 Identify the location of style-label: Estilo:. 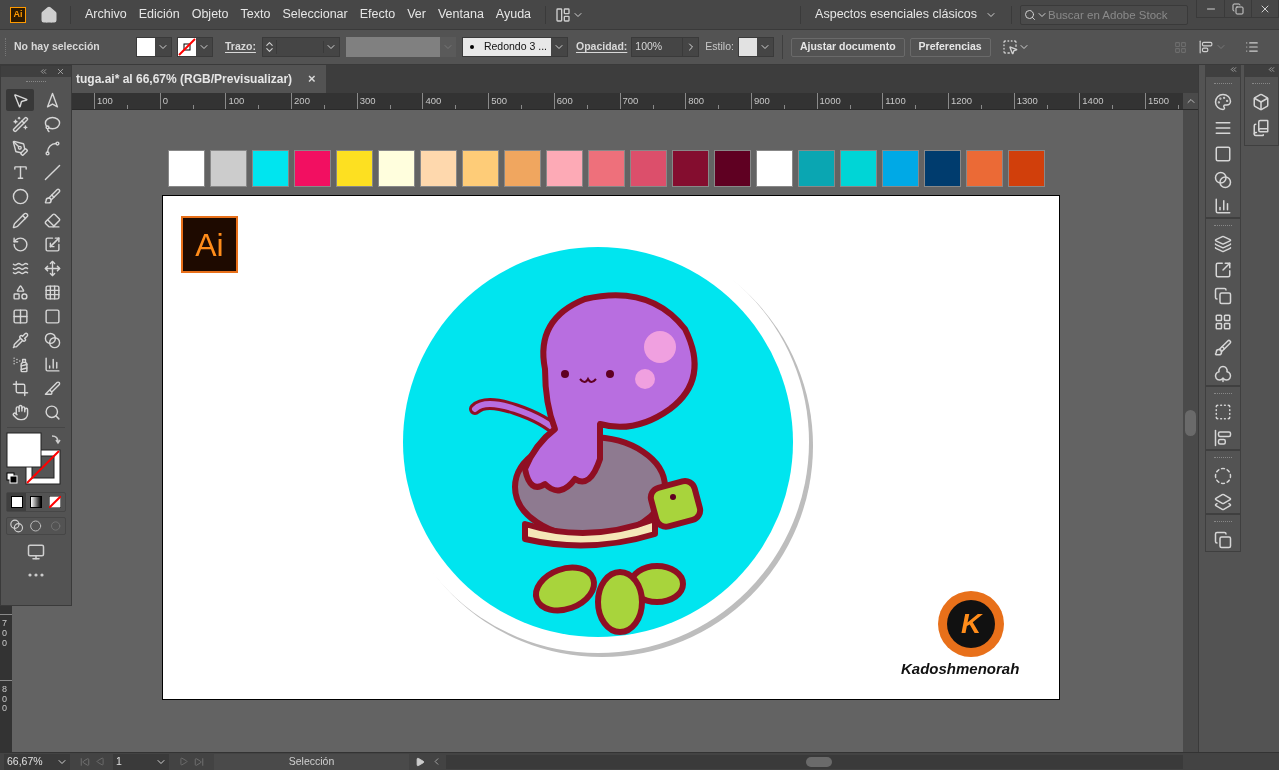
(719, 47).